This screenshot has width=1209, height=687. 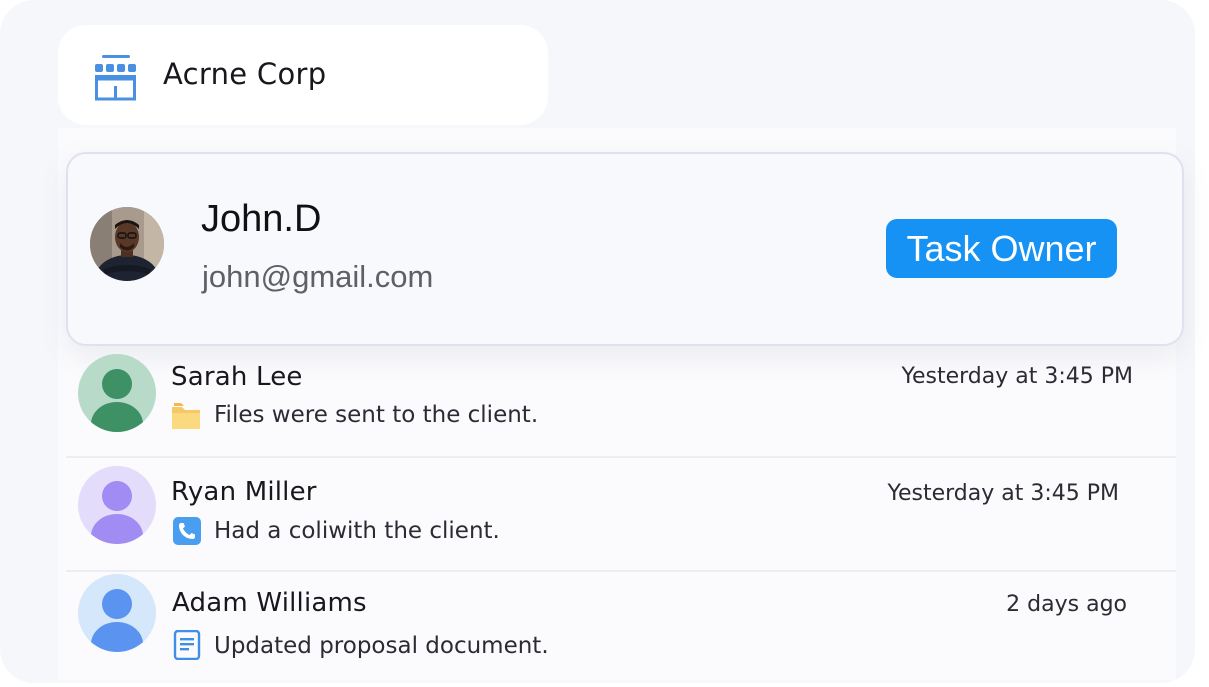 I want to click on activity-description: Files were sent to the client., so click(x=376, y=415).